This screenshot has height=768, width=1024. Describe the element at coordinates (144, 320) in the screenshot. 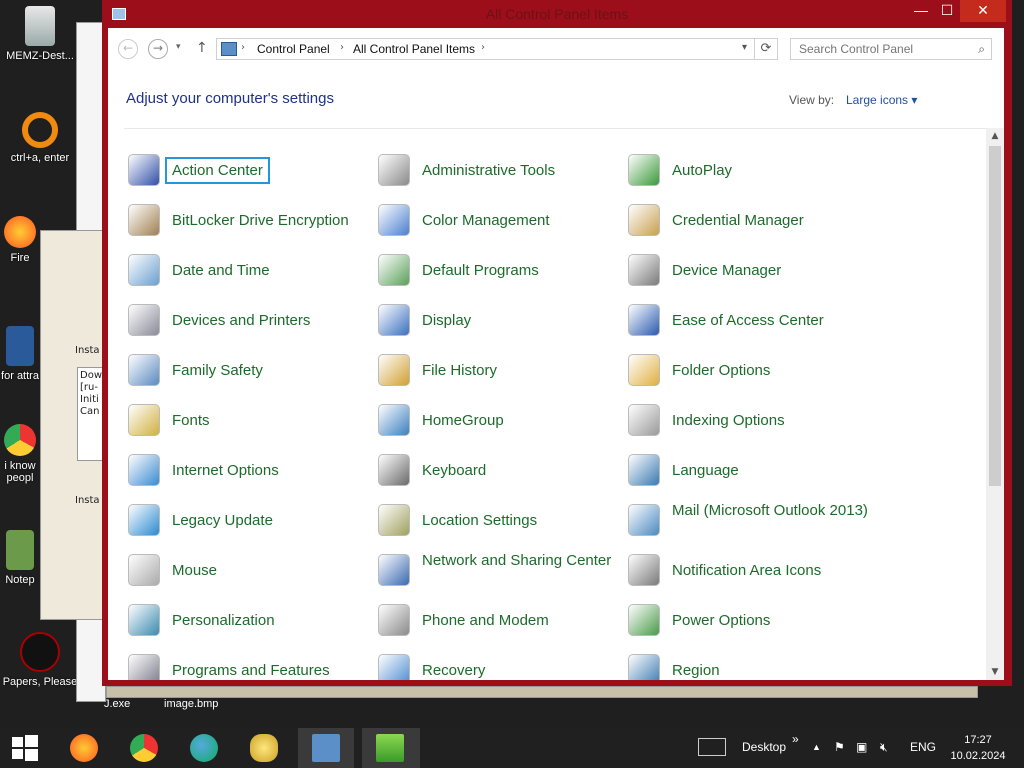

I see `printer-icon` at that location.